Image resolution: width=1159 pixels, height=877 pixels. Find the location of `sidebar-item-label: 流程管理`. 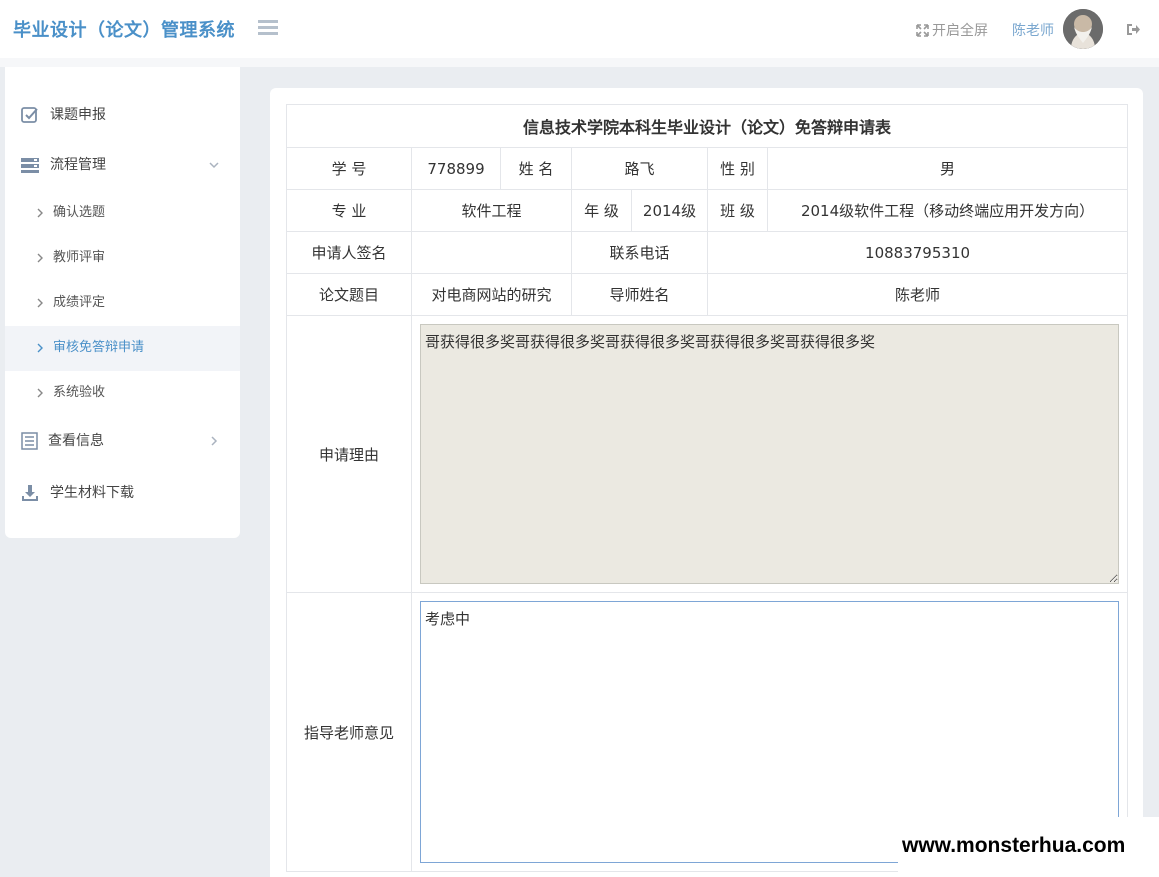

sidebar-item-label: 流程管理 is located at coordinates (78, 165).